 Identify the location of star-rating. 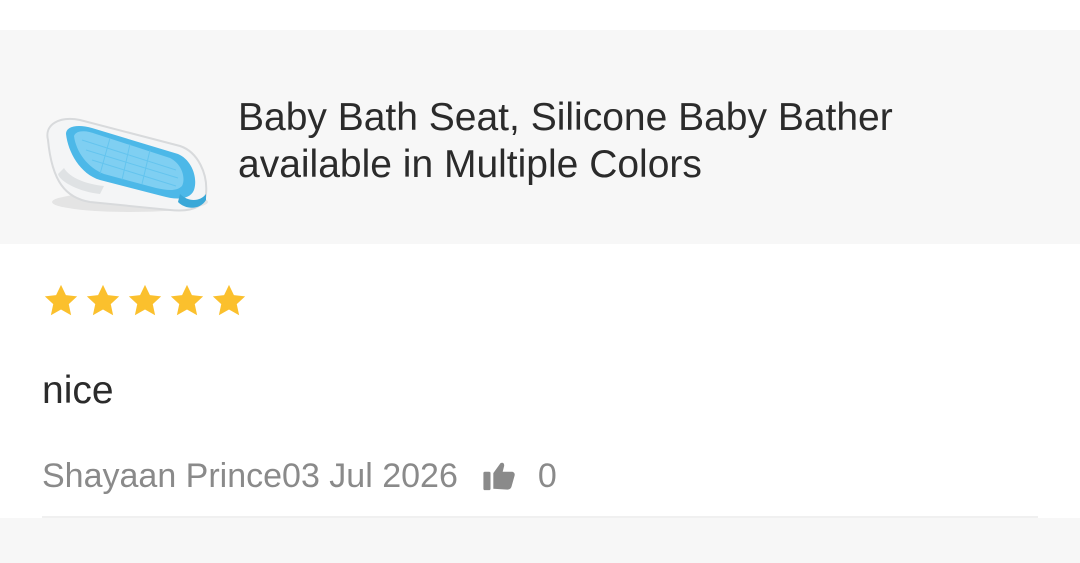
(145, 301).